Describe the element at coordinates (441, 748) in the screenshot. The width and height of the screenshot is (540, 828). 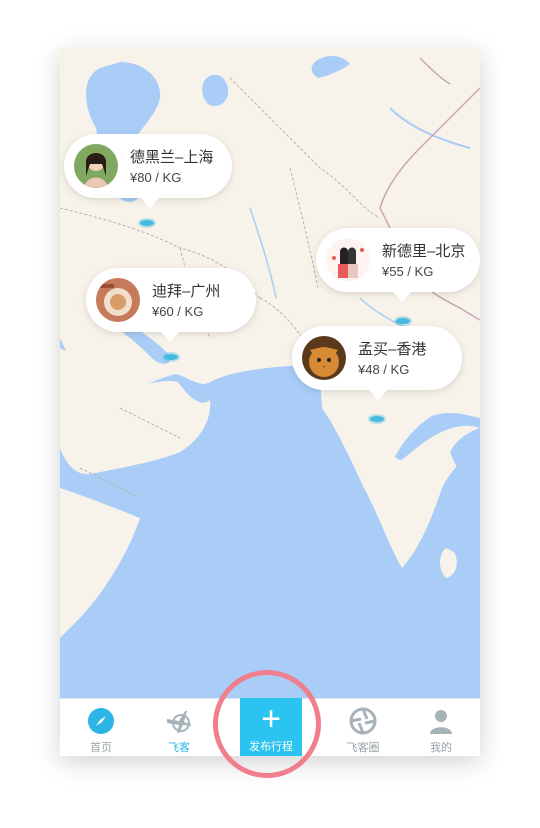
I see `tab-label: 我的` at that location.